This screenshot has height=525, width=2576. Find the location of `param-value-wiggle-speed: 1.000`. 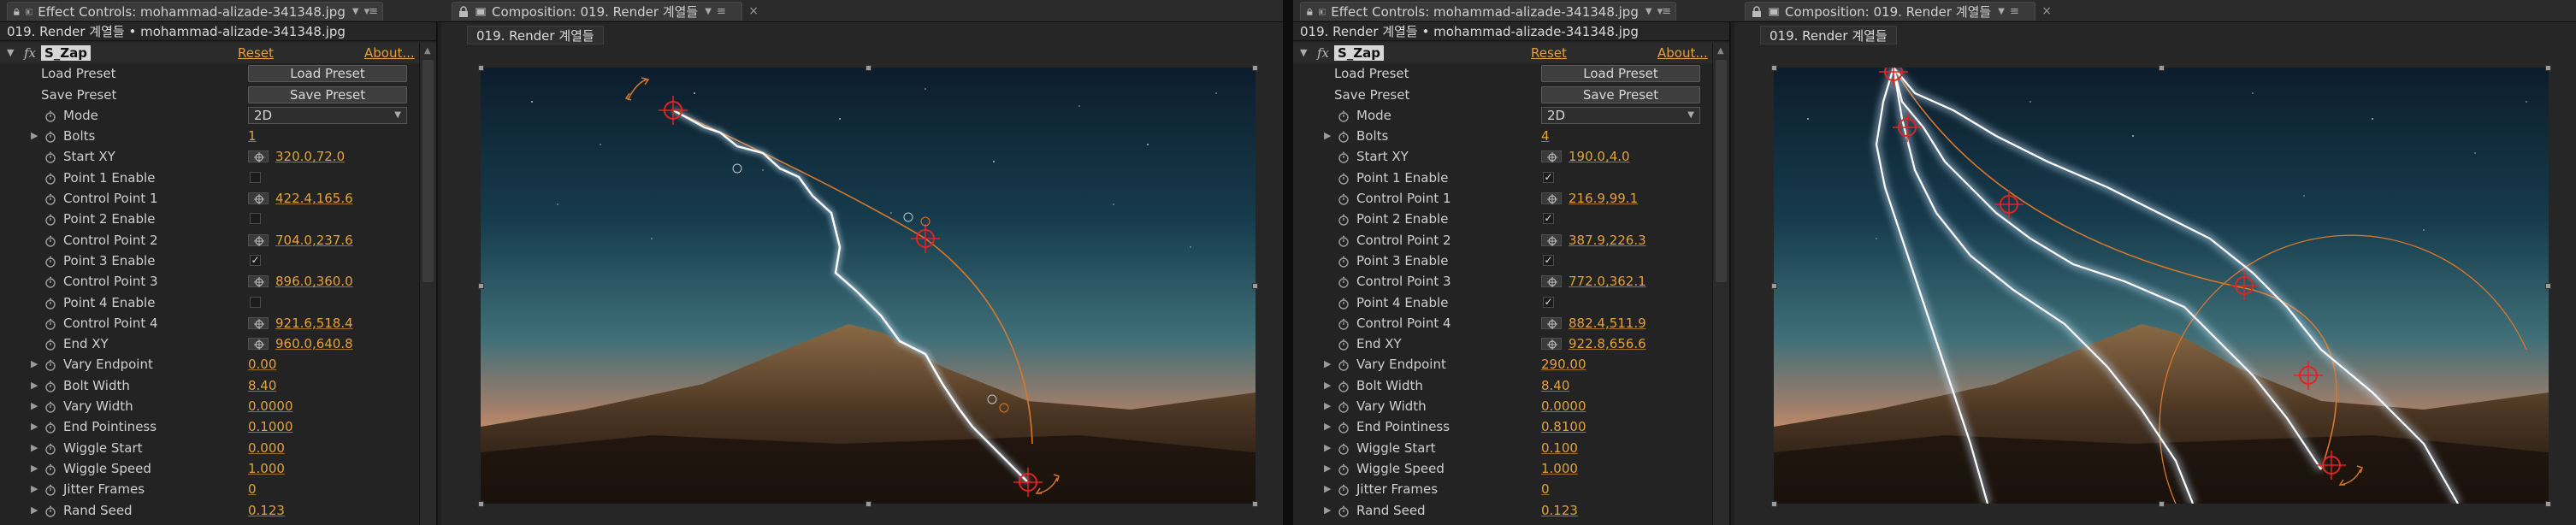

param-value-wiggle-speed: 1.000 is located at coordinates (1559, 469).